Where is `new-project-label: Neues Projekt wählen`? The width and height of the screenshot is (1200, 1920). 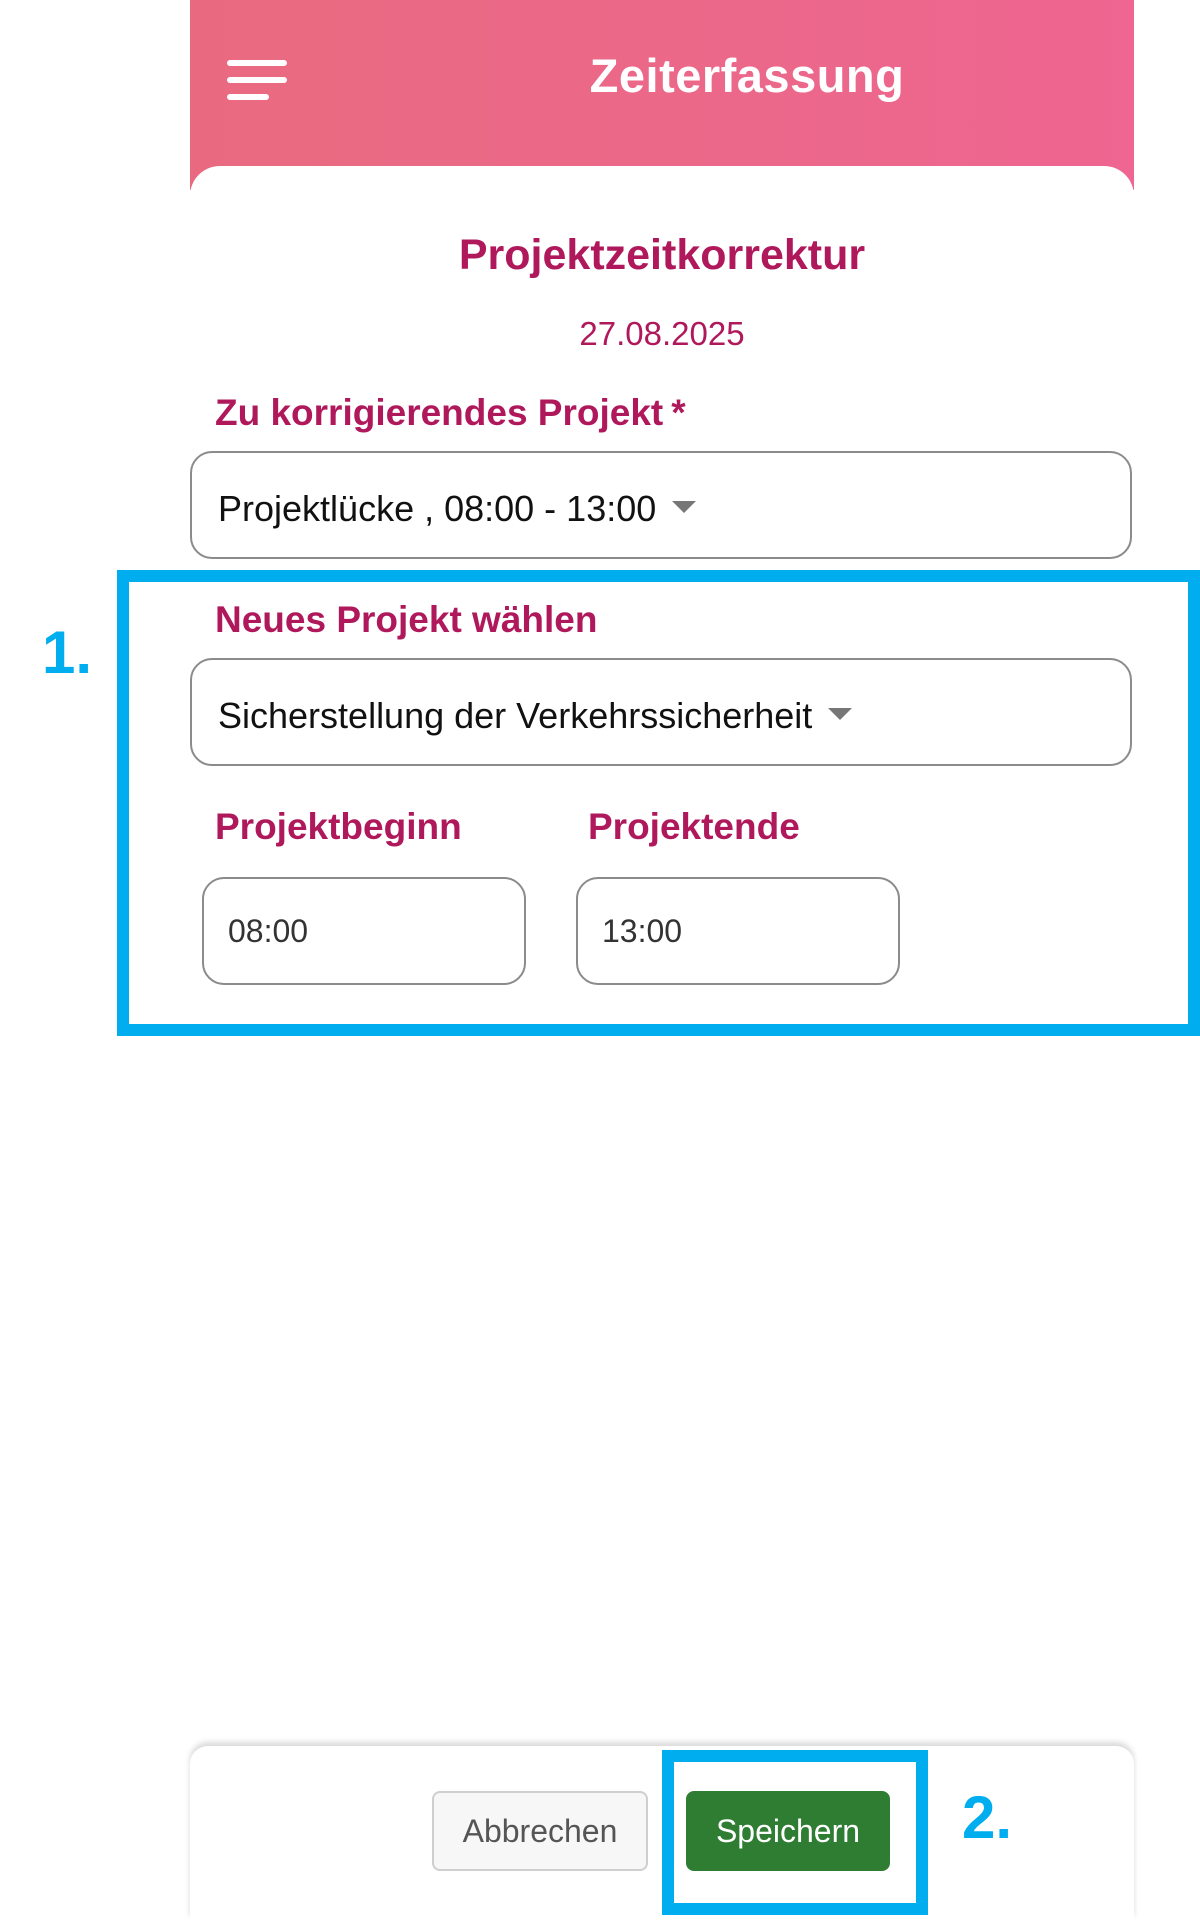 new-project-label: Neues Projekt wählen is located at coordinates (406, 619).